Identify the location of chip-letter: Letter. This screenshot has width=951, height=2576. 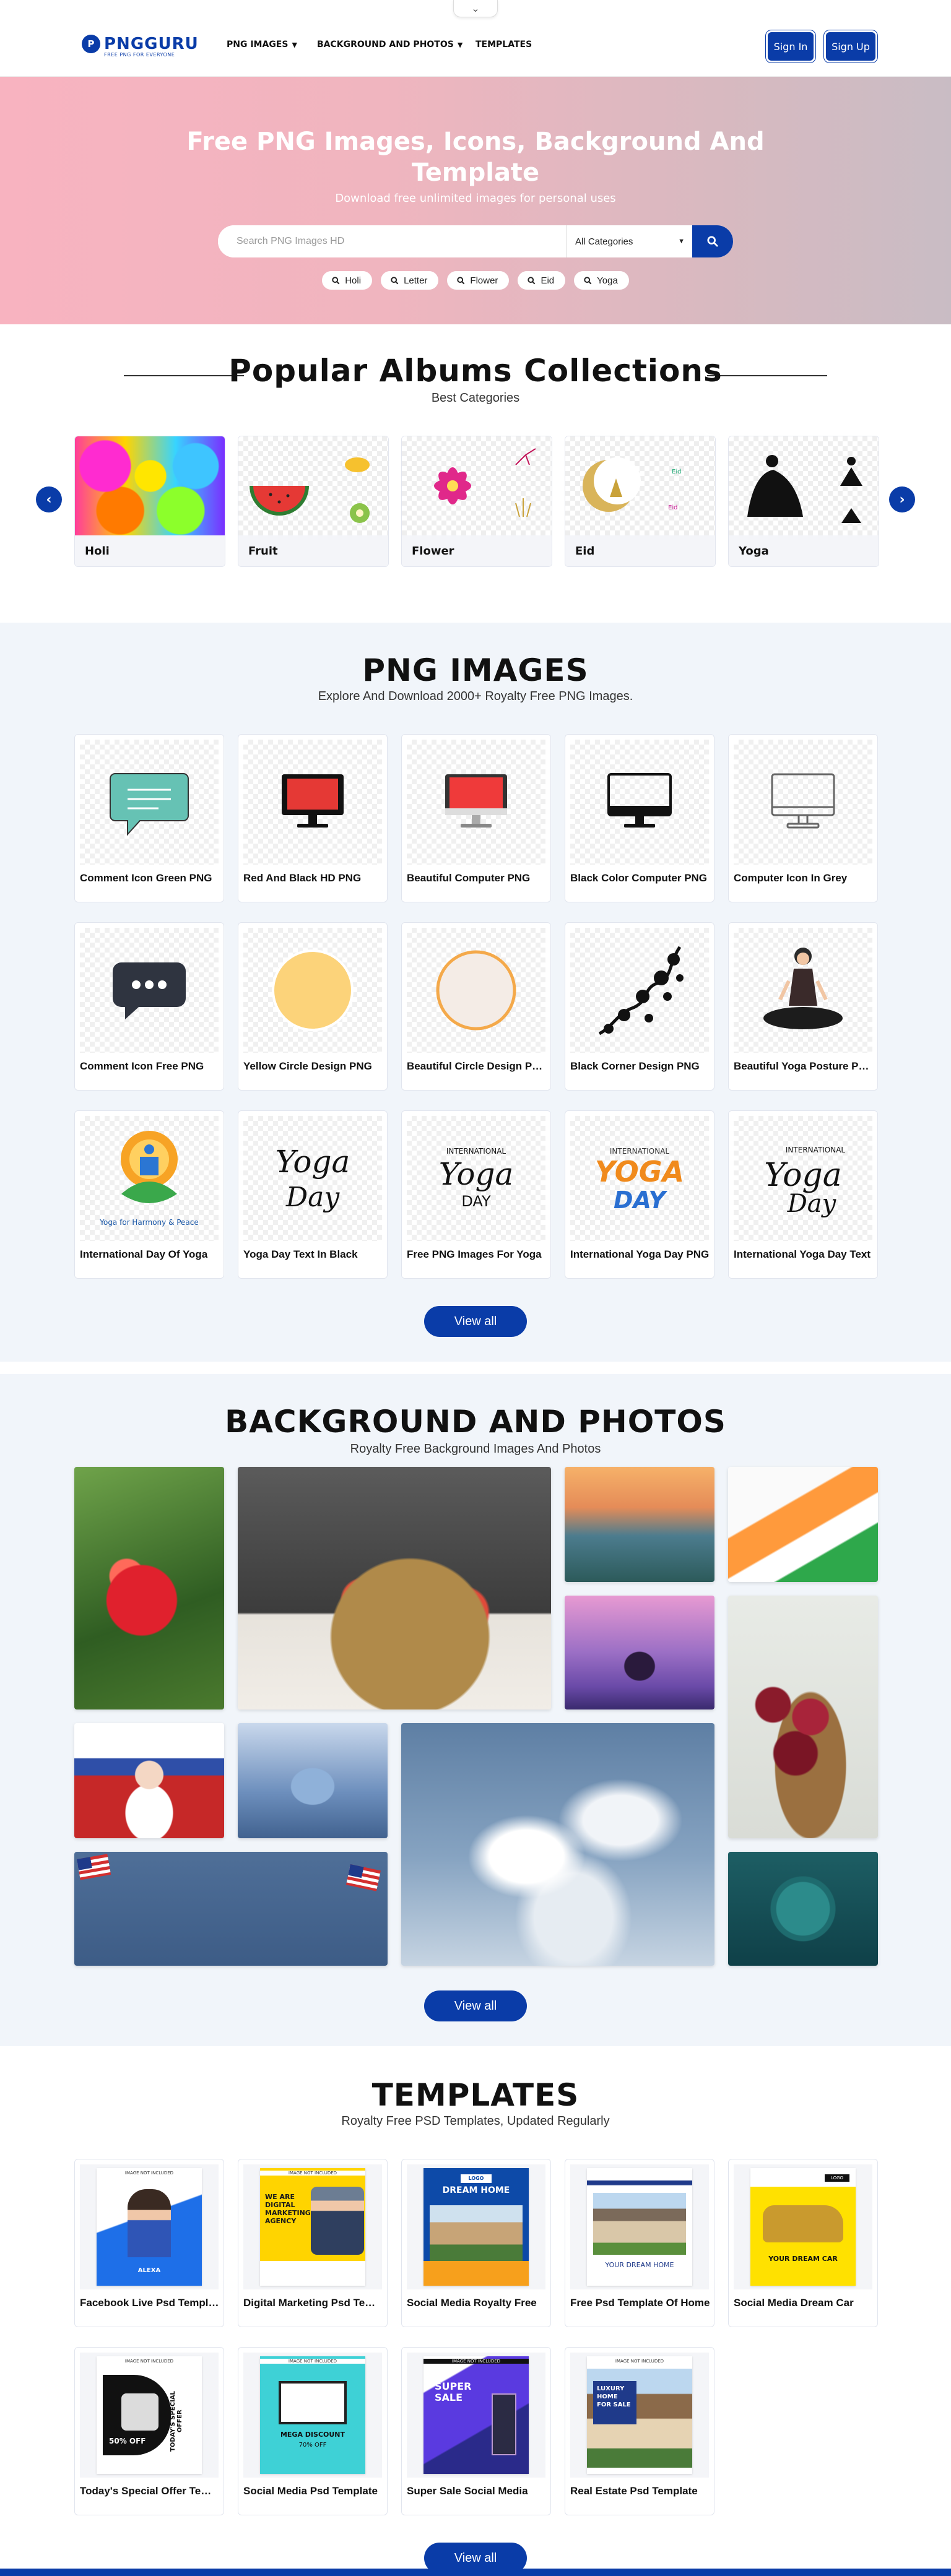
(410, 280).